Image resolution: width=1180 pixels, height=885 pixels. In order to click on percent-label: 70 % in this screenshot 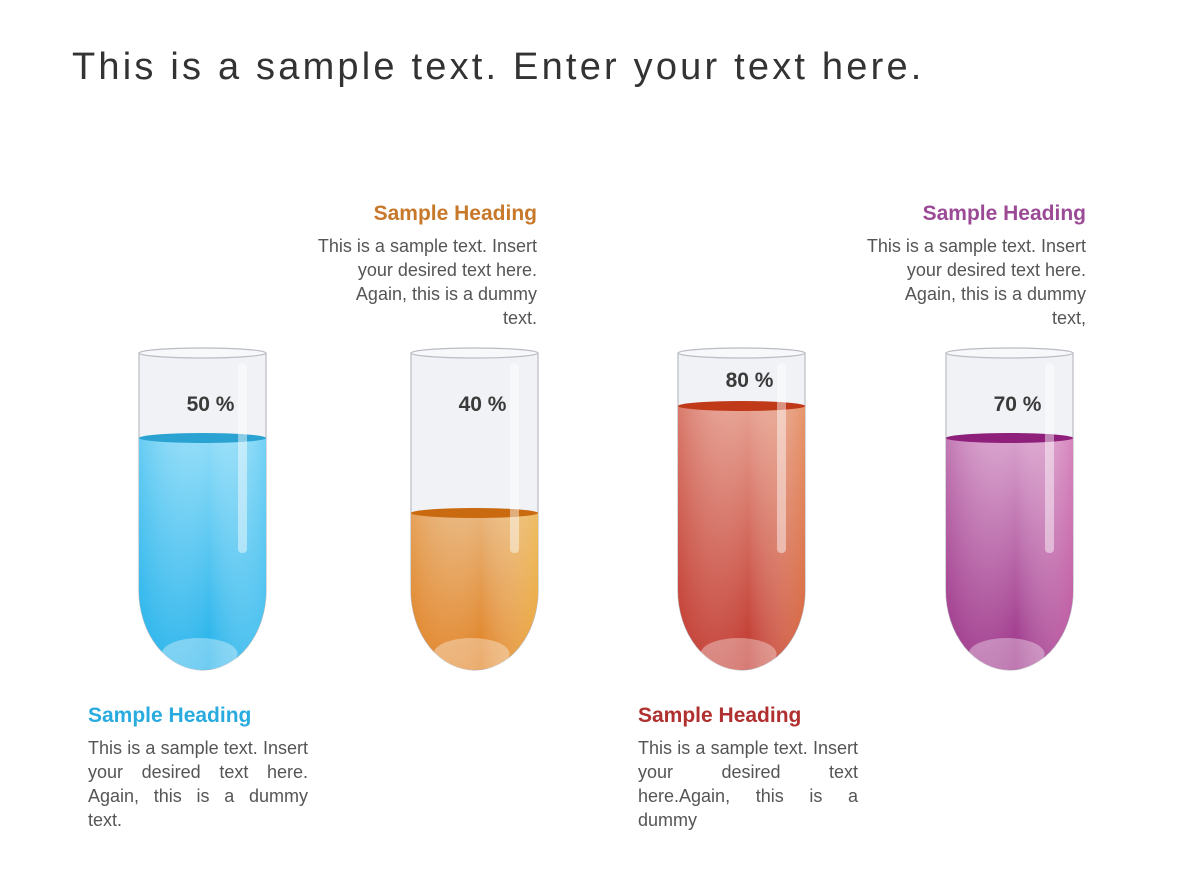, I will do `click(1018, 404)`.